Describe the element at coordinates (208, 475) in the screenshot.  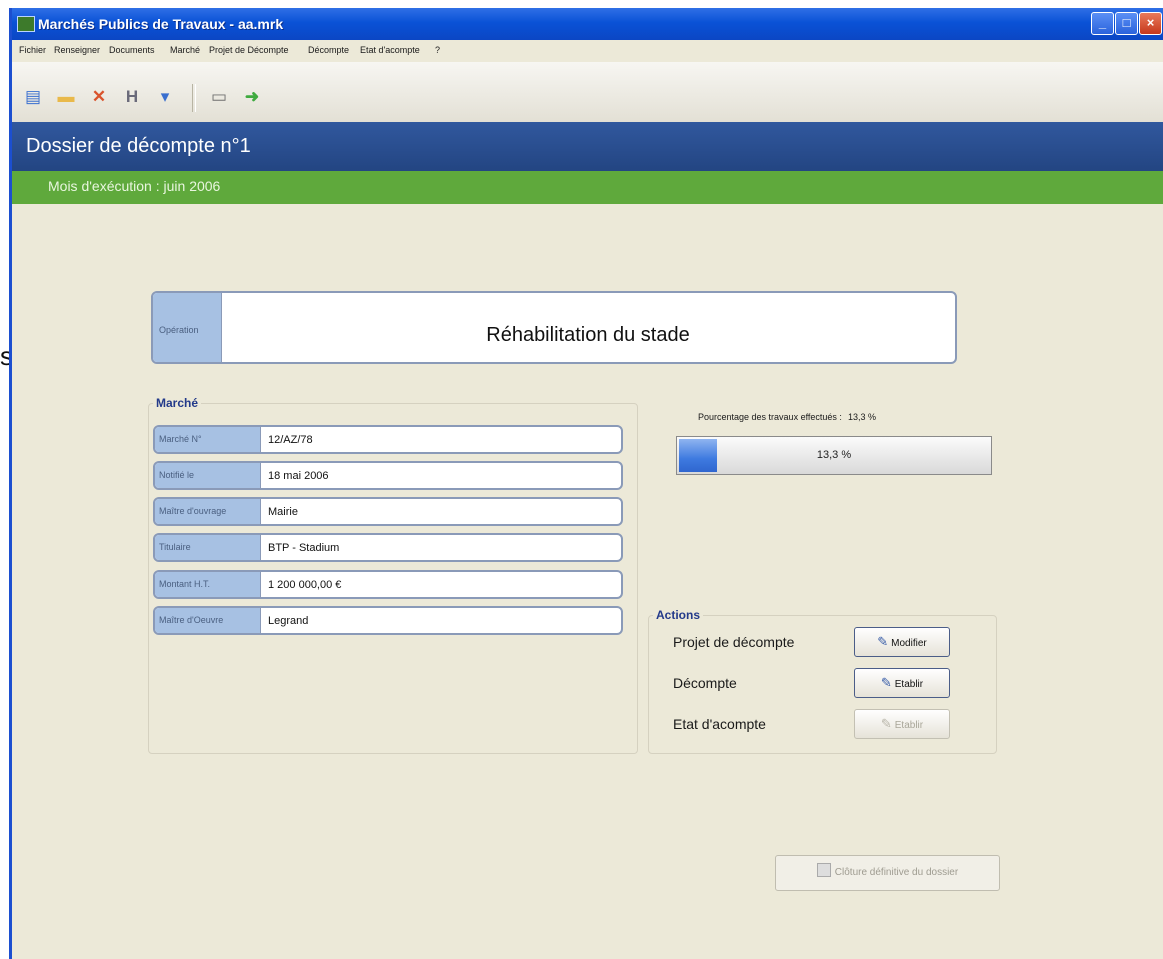
I see `field-label: Notifié le` at that location.